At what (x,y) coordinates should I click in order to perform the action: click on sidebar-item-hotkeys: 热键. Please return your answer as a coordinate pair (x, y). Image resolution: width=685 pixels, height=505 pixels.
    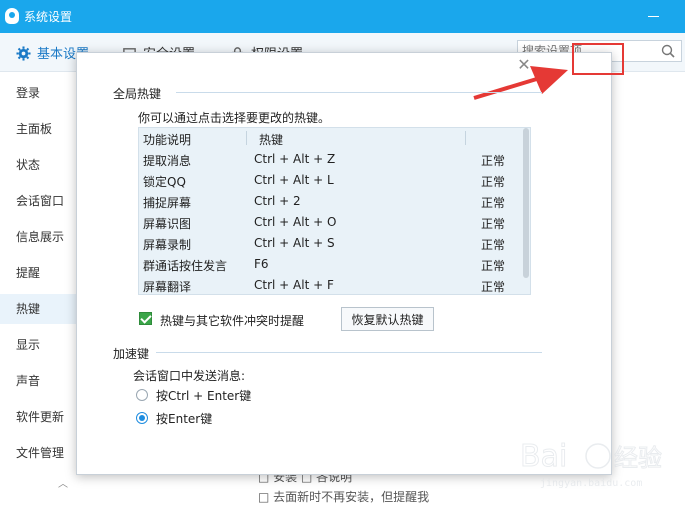
    Looking at the image, I should click on (38, 309).